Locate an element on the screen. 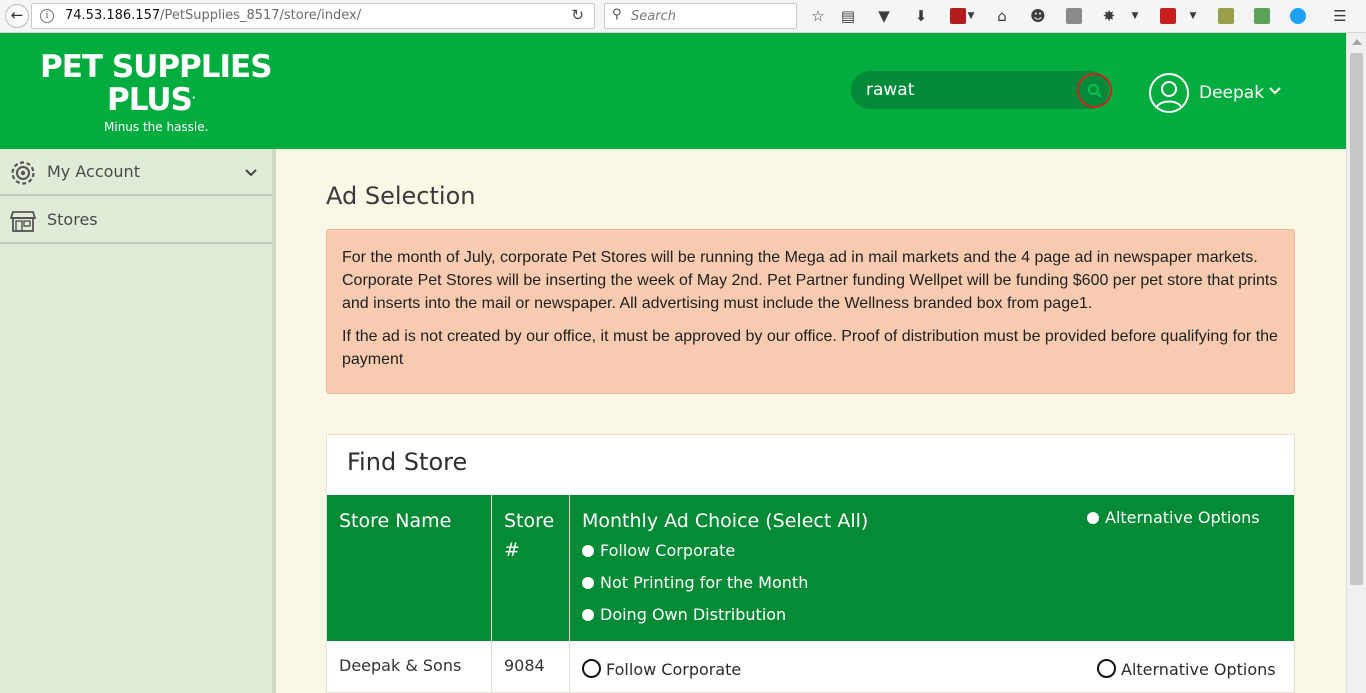 The image size is (1366, 693). addon-icon is located at coordinates (1226, 16).